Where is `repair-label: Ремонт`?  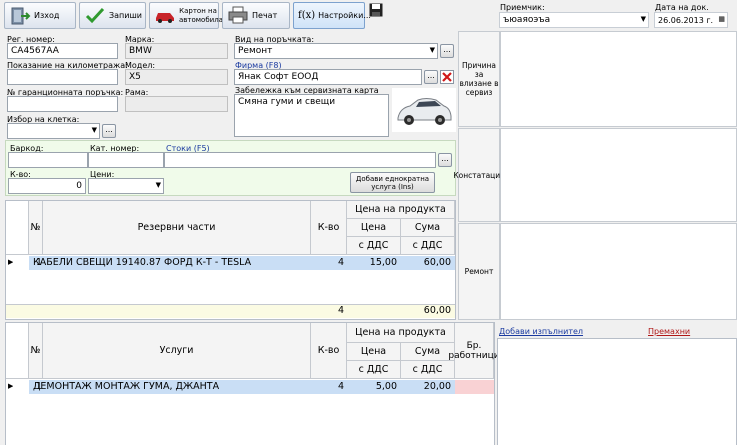 repair-label: Ремонт is located at coordinates (479, 271).